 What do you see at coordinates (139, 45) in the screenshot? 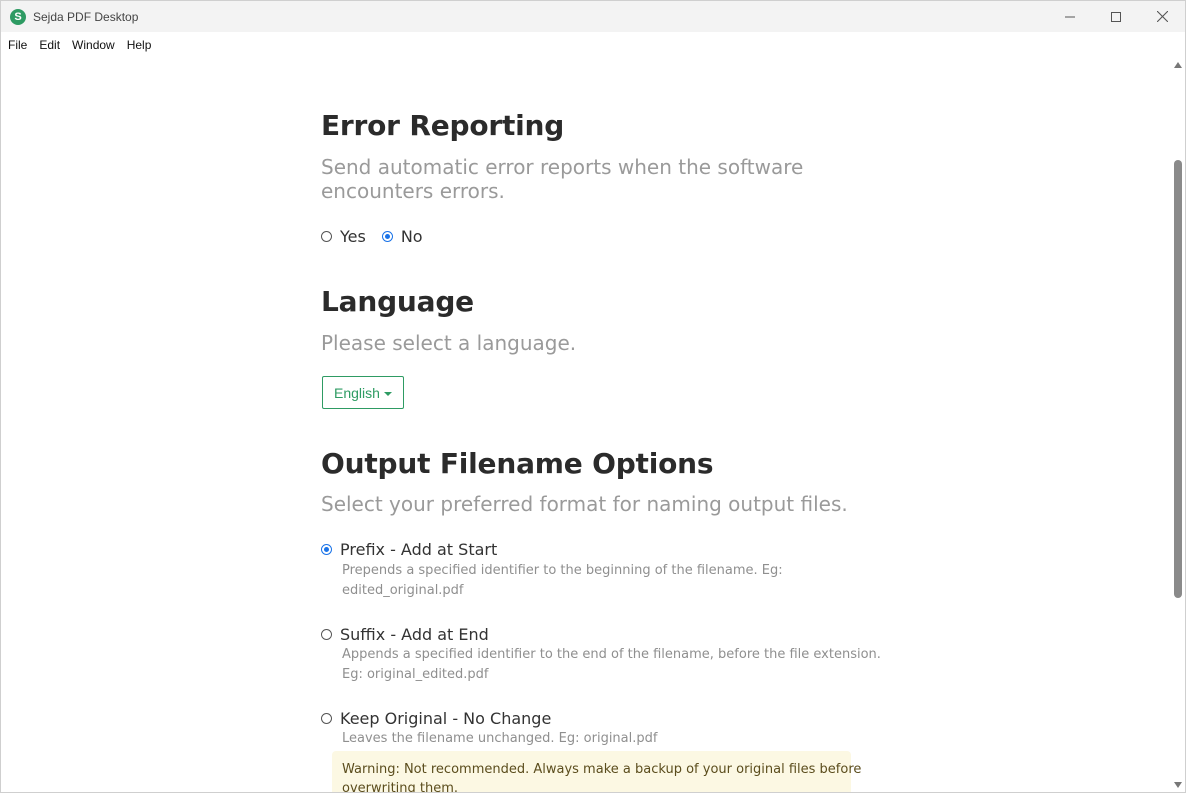
I see `menu-help: Help` at bounding box center [139, 45].